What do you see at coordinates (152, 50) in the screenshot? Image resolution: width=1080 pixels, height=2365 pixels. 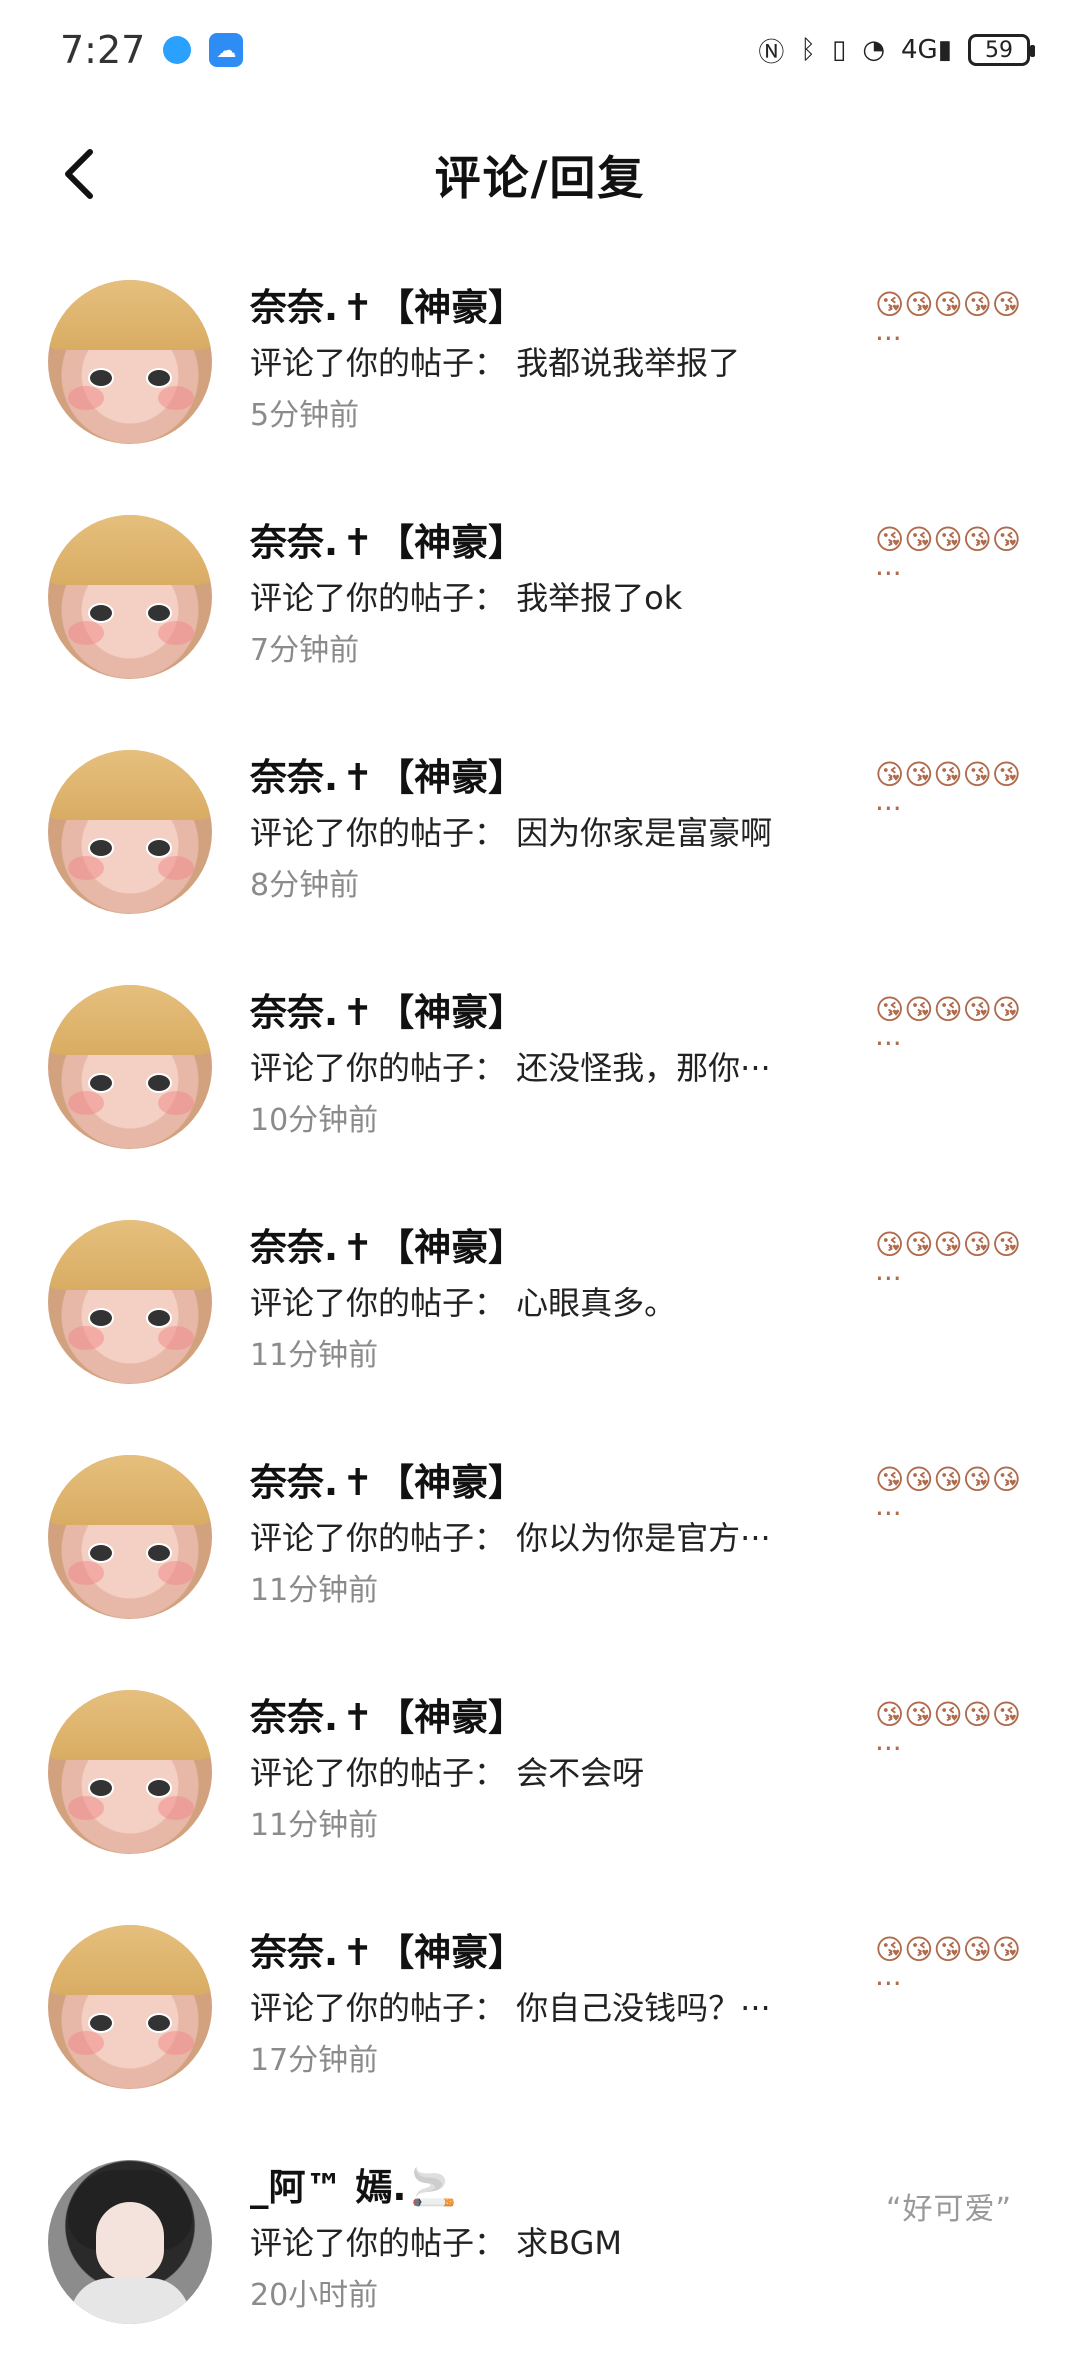 I see `status-left: 7:27 ☁` at bounding box center [152, 50].